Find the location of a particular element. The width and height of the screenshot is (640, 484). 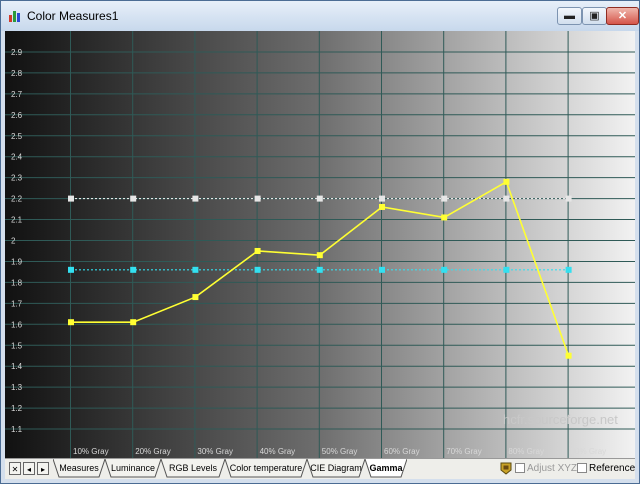

y-tick-label: 2.1 is located at coordinates (17, 220).